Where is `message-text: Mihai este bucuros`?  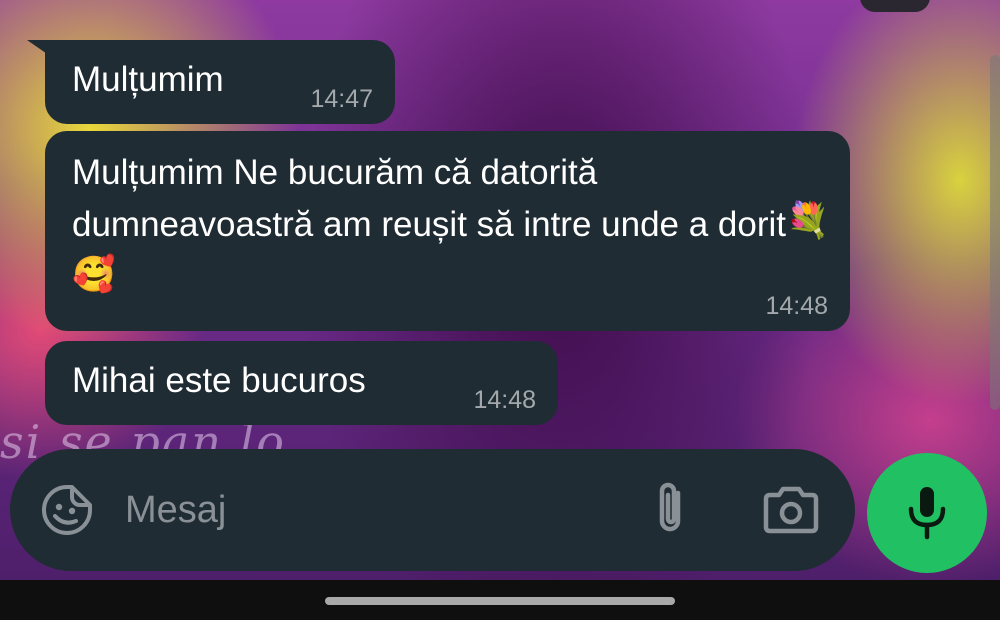 message-text: Mihai este bucuros is located at coordinates (219, 380).